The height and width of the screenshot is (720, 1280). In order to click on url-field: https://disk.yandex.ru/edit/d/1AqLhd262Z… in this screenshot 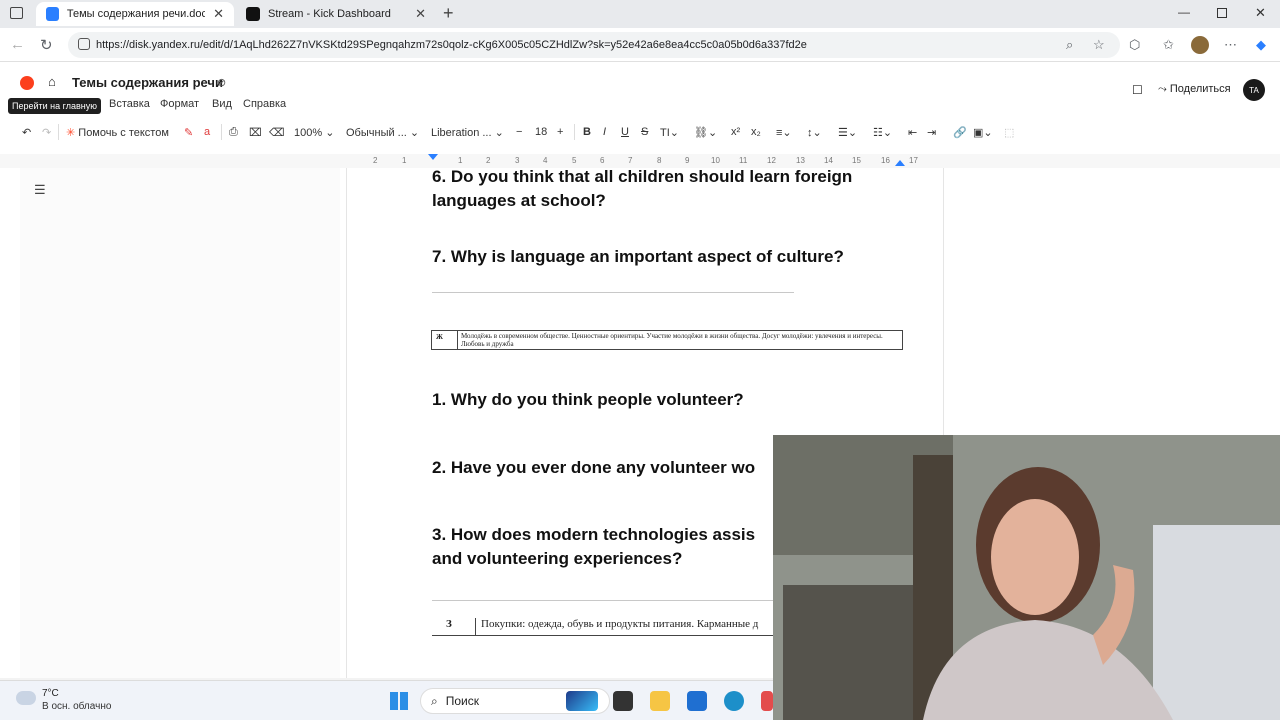, I will do `click(594, 45)`.